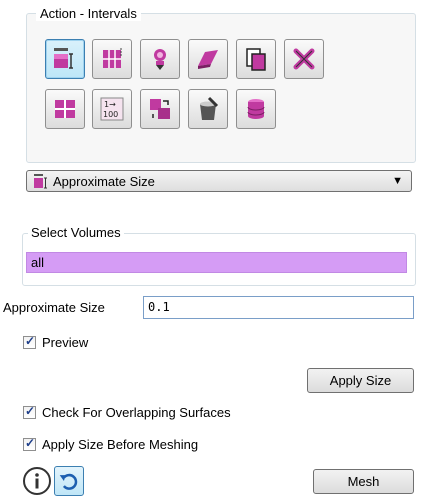 This screenshot has width=427, height=504. What do you see at coordinates (136, 412) in the screenshot?
I see `check-overlapping-label: Check For Overlapping Surfaces` at bounding box center [136, 412].